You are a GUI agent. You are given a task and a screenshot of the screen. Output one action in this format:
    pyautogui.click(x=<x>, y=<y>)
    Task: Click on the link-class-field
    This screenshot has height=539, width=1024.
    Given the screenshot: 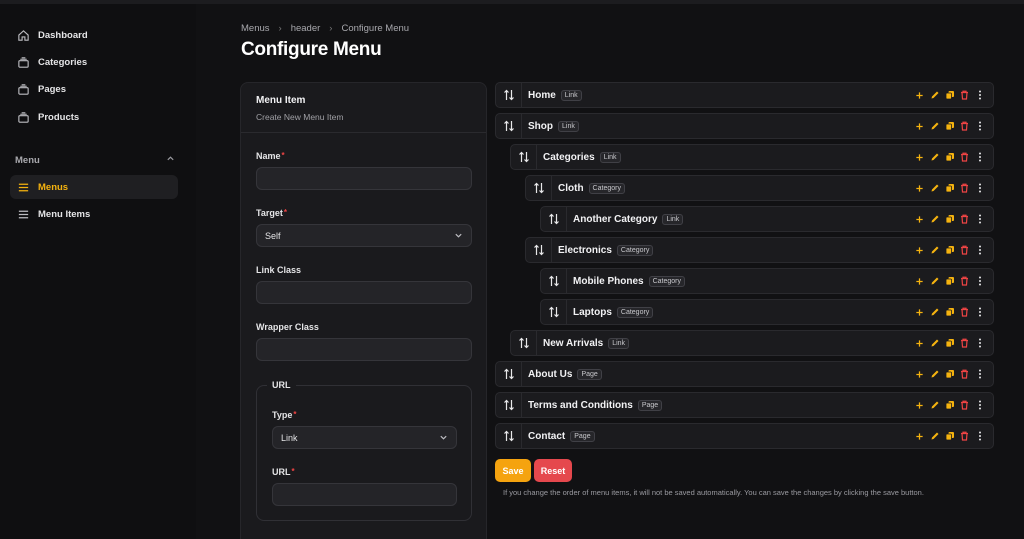 What is the action you would take?
    pyautogui.click(x=364, y=292)
    